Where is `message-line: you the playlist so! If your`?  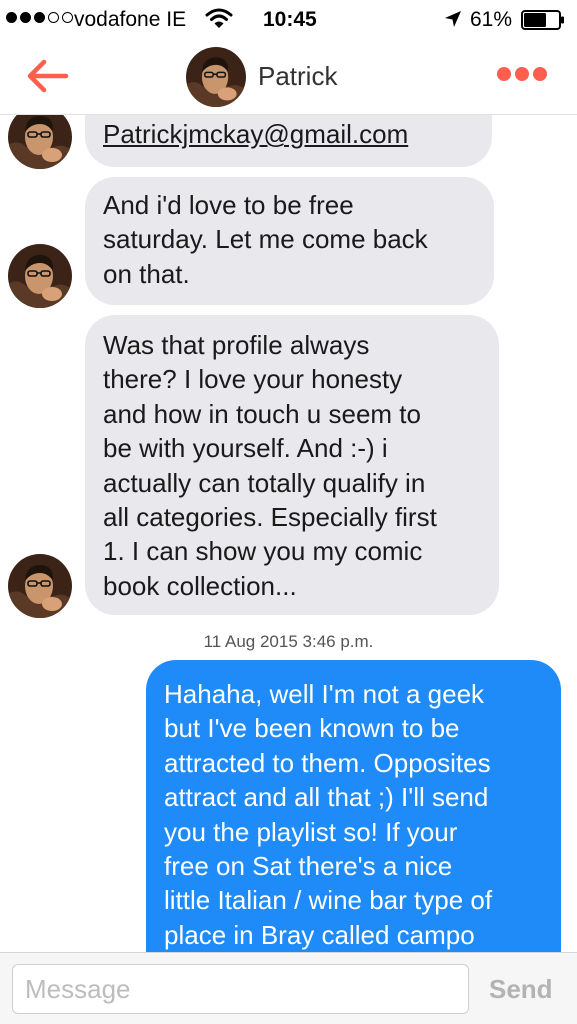
message-line: you the playlist so! If your is located at coordinates (311, 831).